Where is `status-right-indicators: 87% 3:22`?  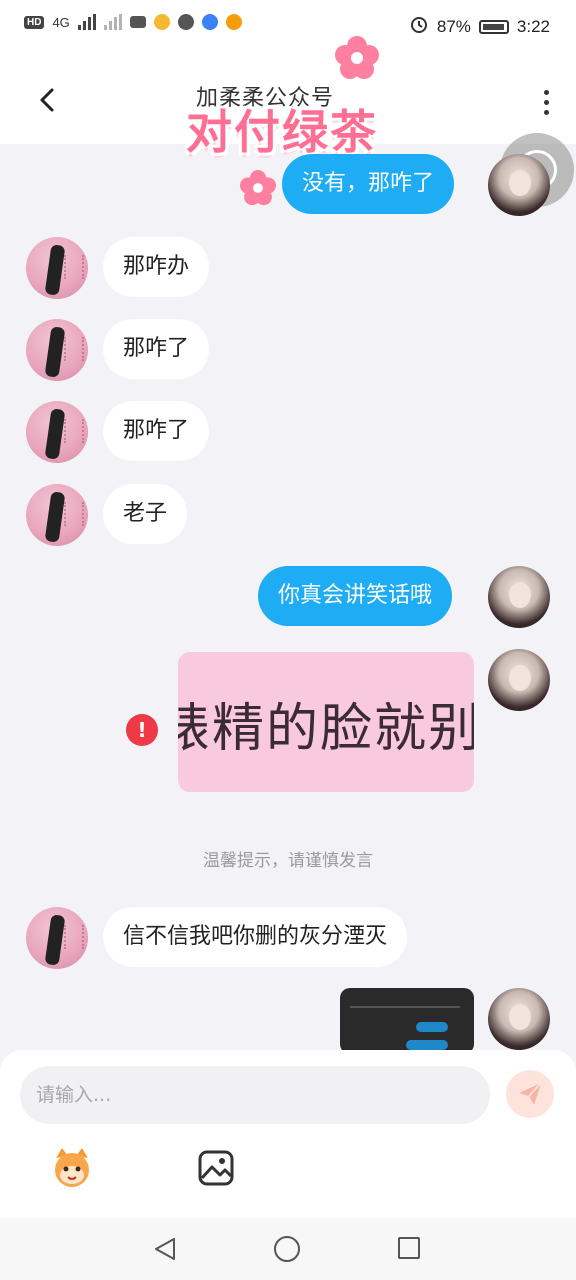
status-right-indicators: 87% 3:22 is located at coordinates (479, 26).